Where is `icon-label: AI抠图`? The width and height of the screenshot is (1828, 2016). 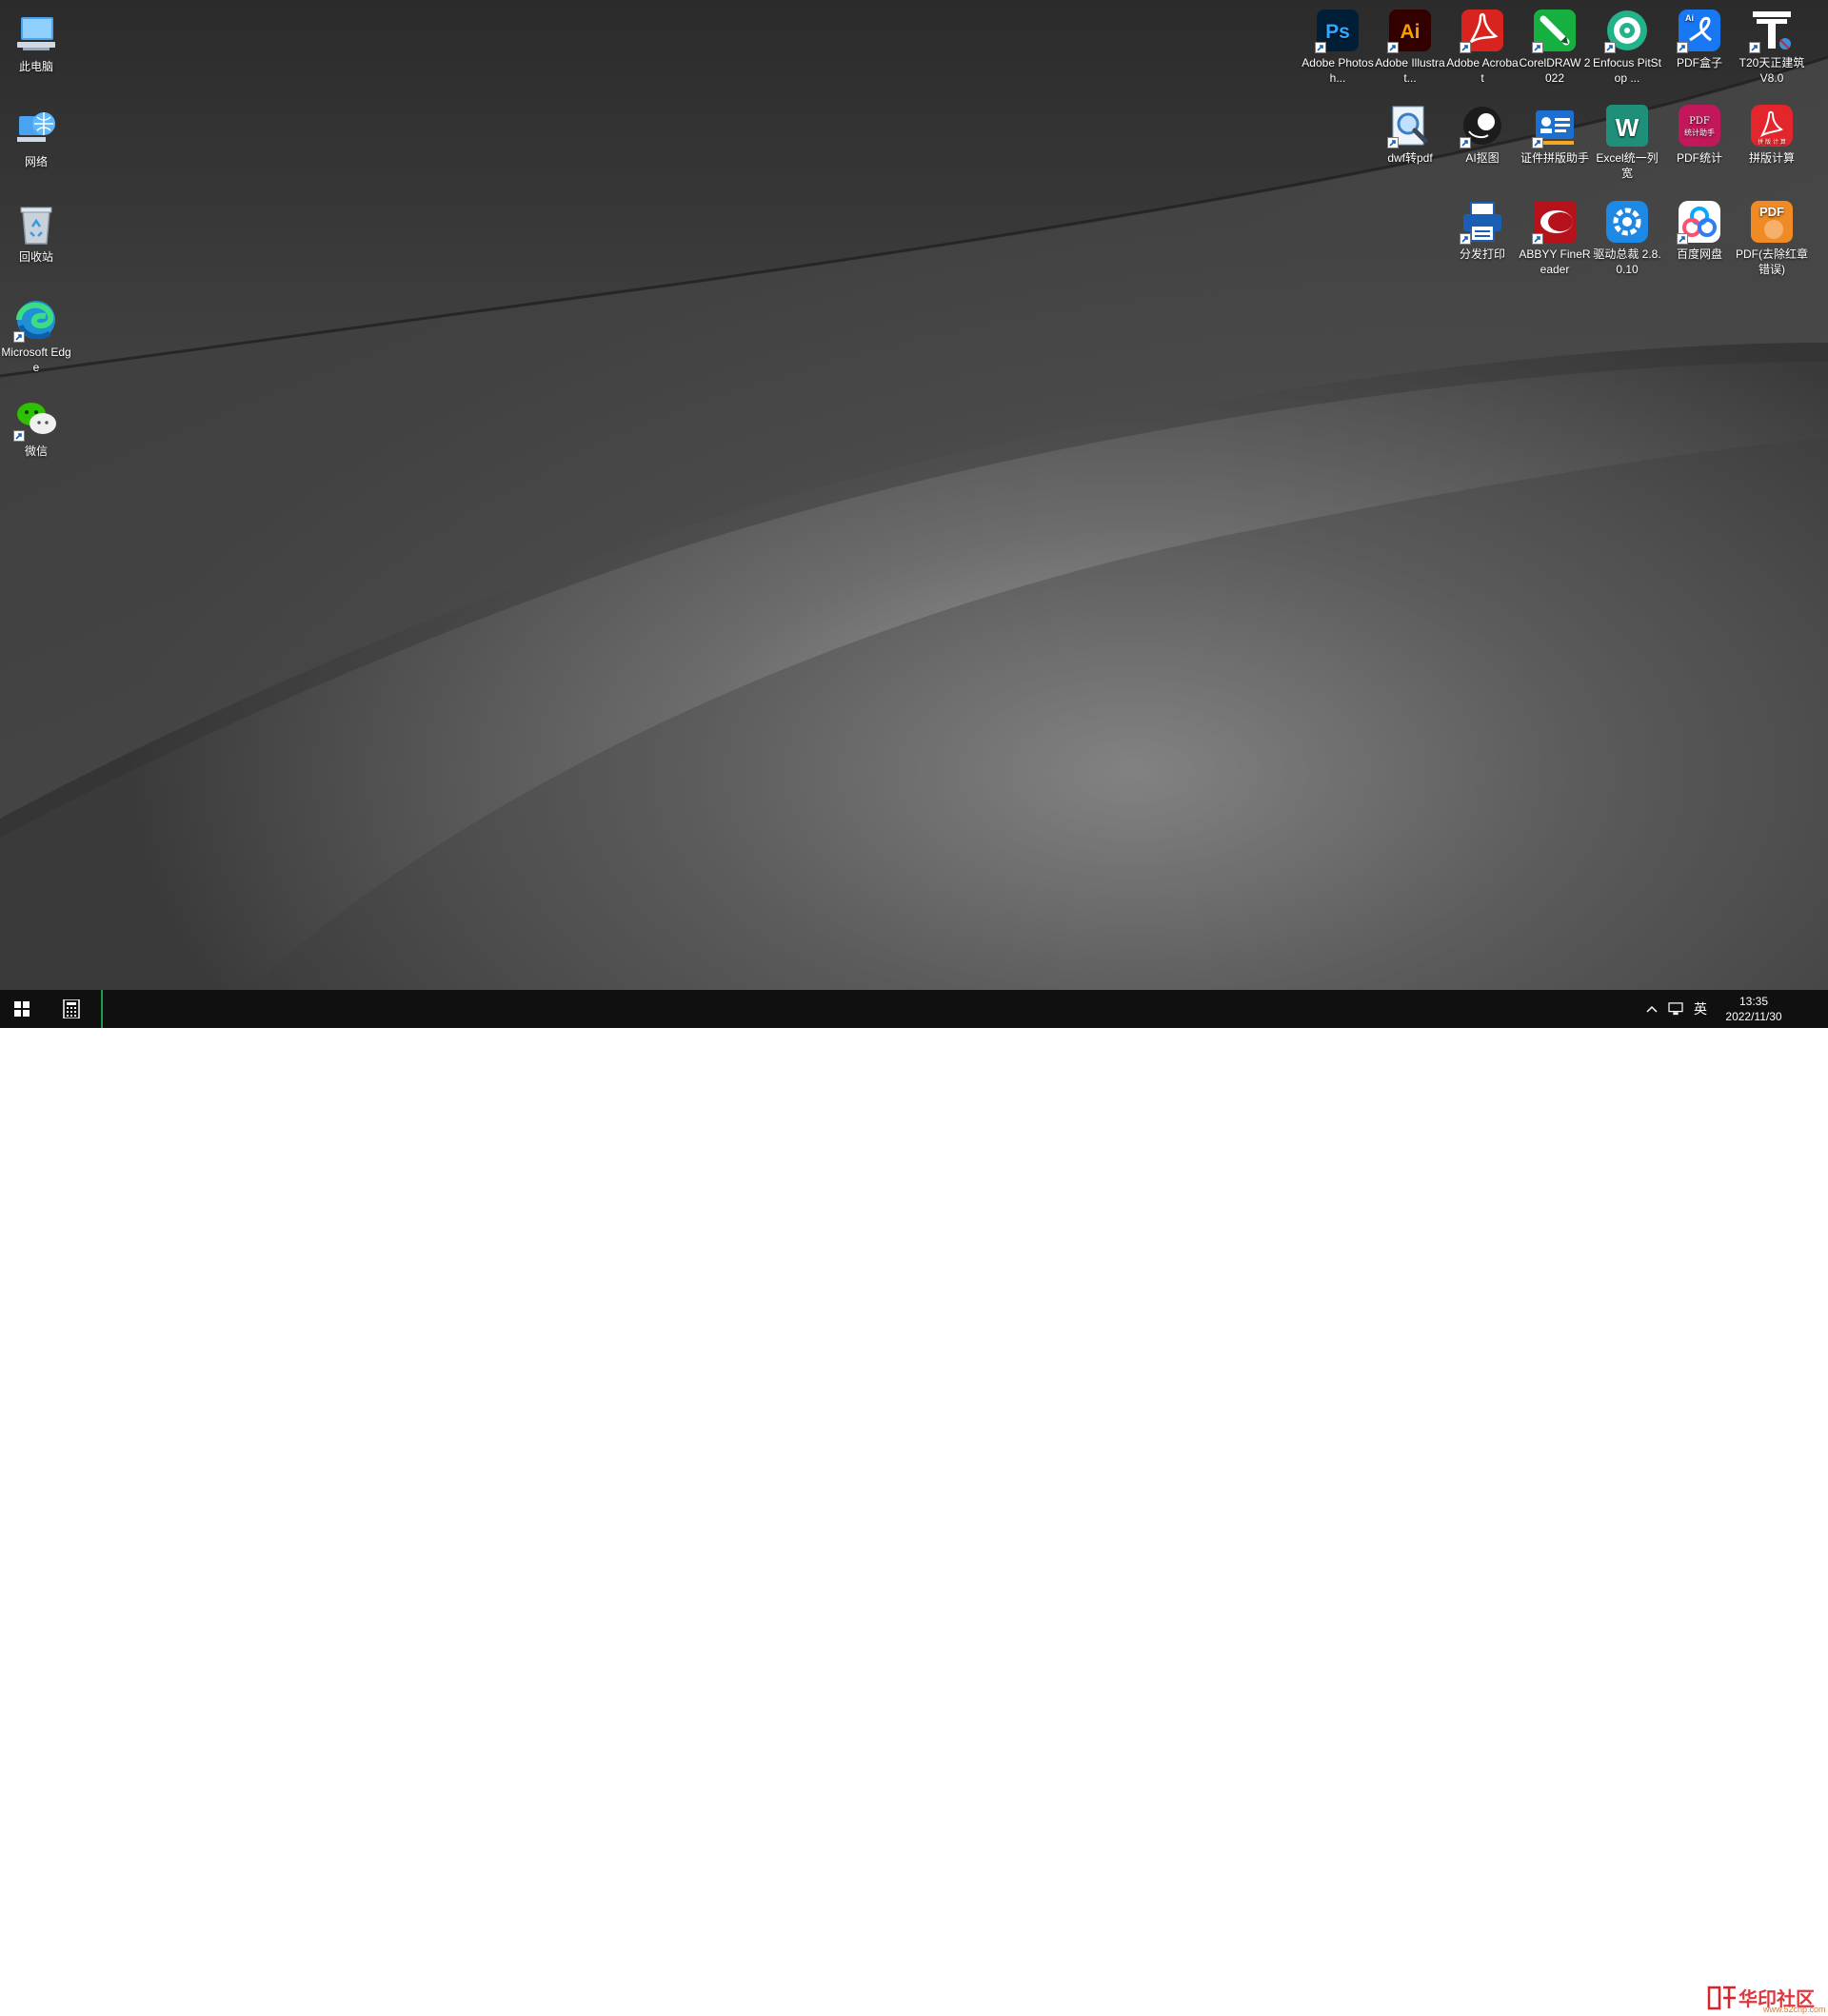
icon-label: AI抠图 is located at coordinates (1482, 158).